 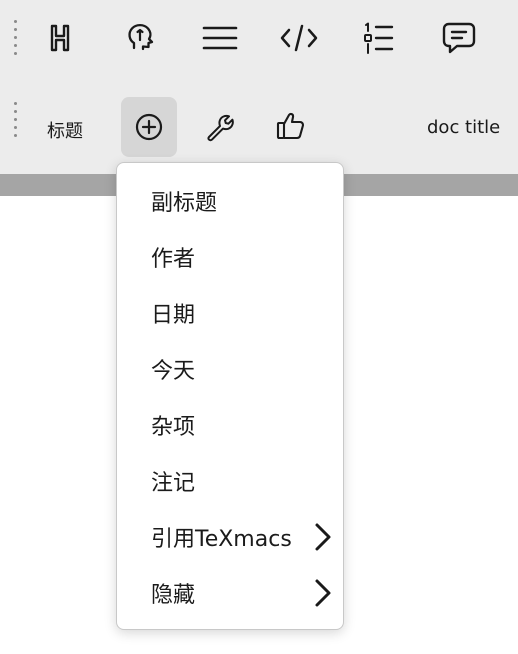 I want to click on menu-item-author: 作者, so click(x=230, y=257).